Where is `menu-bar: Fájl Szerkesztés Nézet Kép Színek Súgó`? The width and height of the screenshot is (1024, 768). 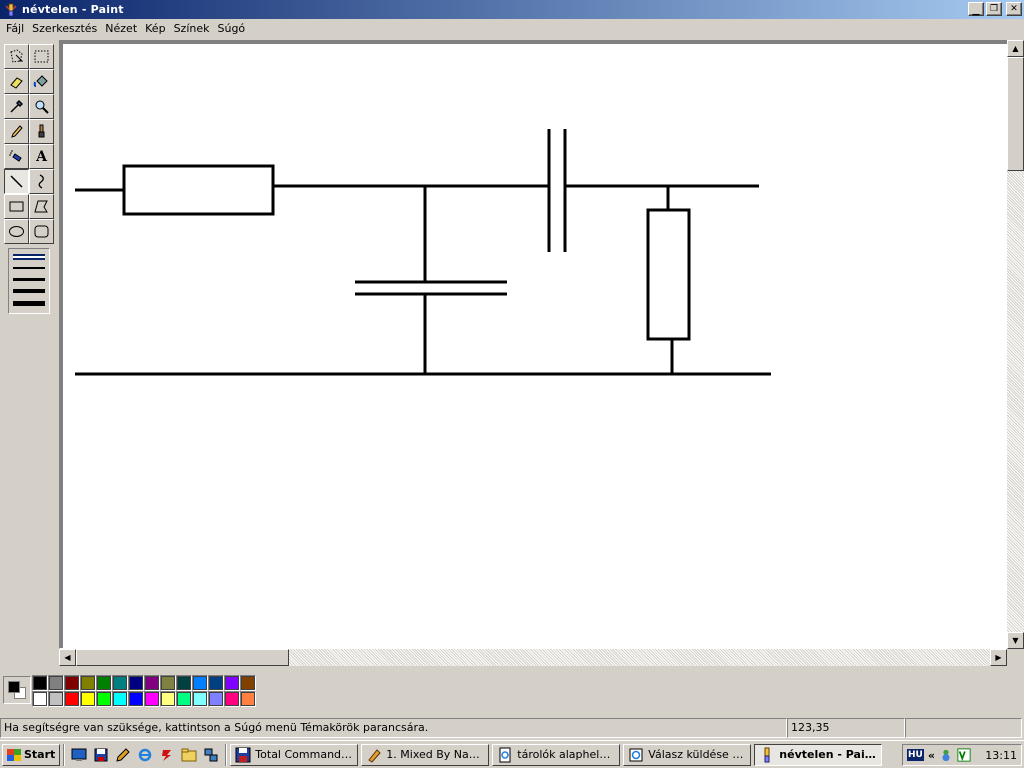 menu-bar: Fájl Szerkesztés Nézet Kép Színek Súgó is located at coordinates (512, 28).